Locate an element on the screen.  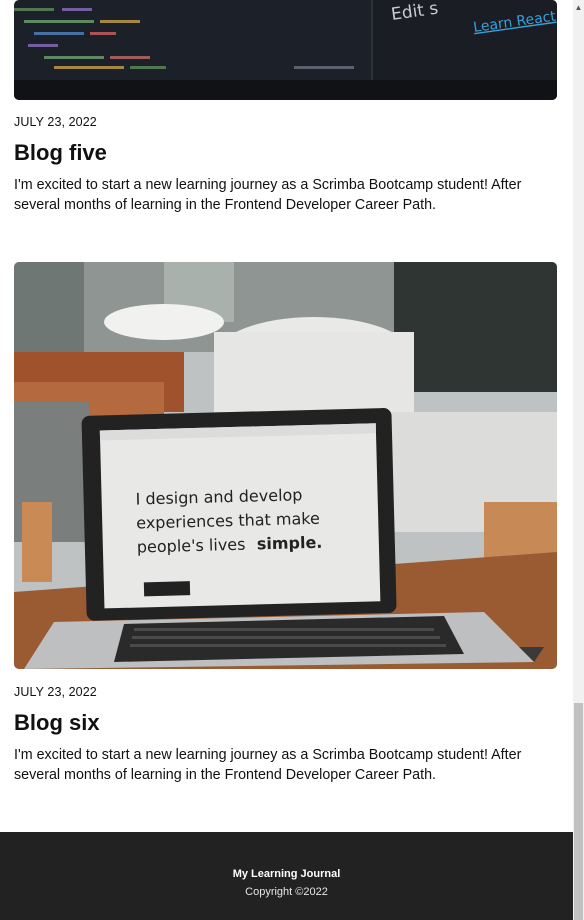
vertical-scrollbar: ▲ is located at coordinates (578, 460).